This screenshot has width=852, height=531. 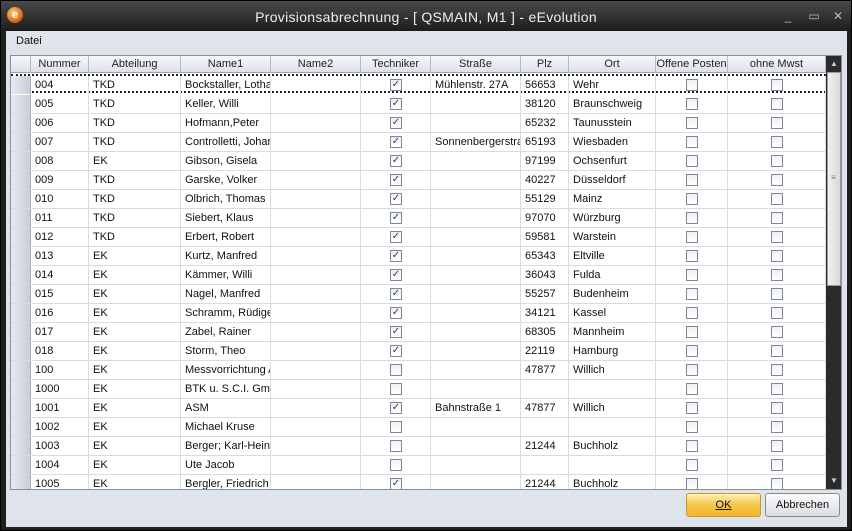 What do you see at coordinates (135, 64) in the screenshot?
I see `column-header-abteilung: Abteilung` at bounding box center [135, 64].